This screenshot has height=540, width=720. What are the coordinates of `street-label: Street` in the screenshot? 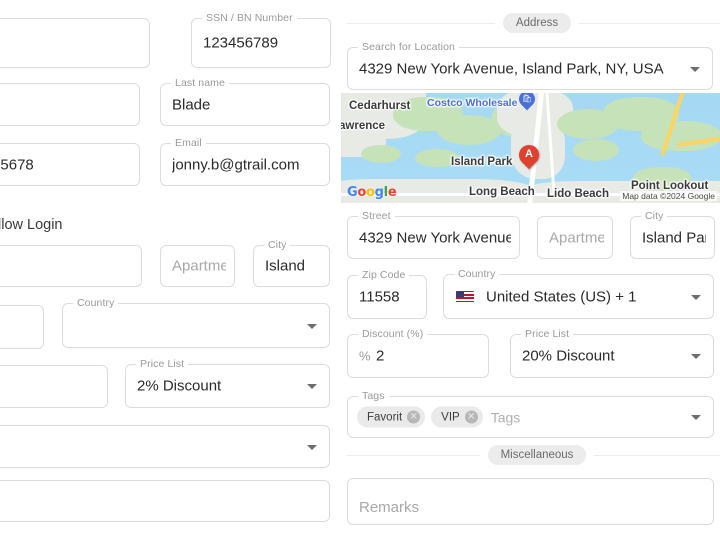 It's located at (376, 216).